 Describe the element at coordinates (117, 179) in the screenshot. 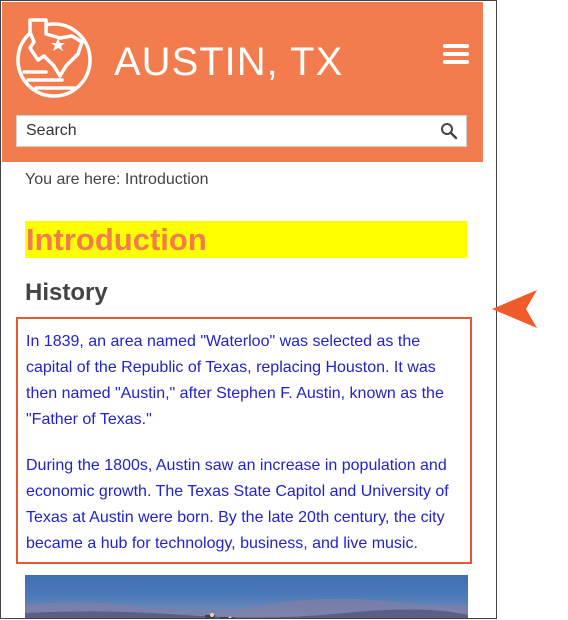

I see `breadcrumb: You are here: Introduction` at that location.